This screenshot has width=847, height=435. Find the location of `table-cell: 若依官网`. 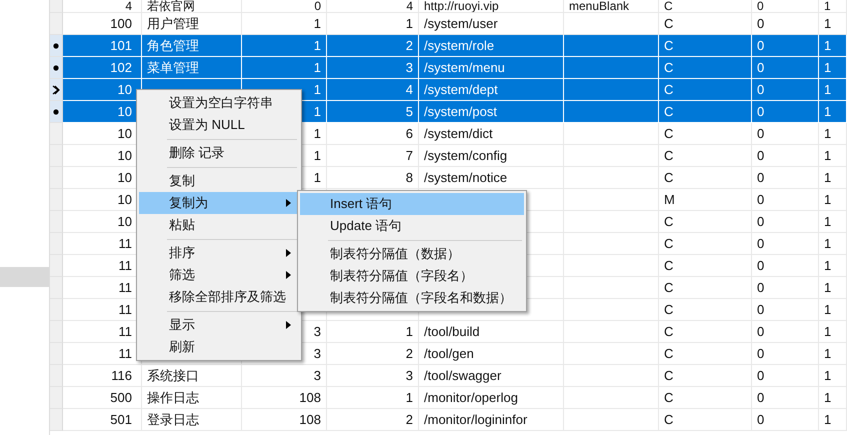

table-cell: 若依官网 is located at coordinates (192, 6).